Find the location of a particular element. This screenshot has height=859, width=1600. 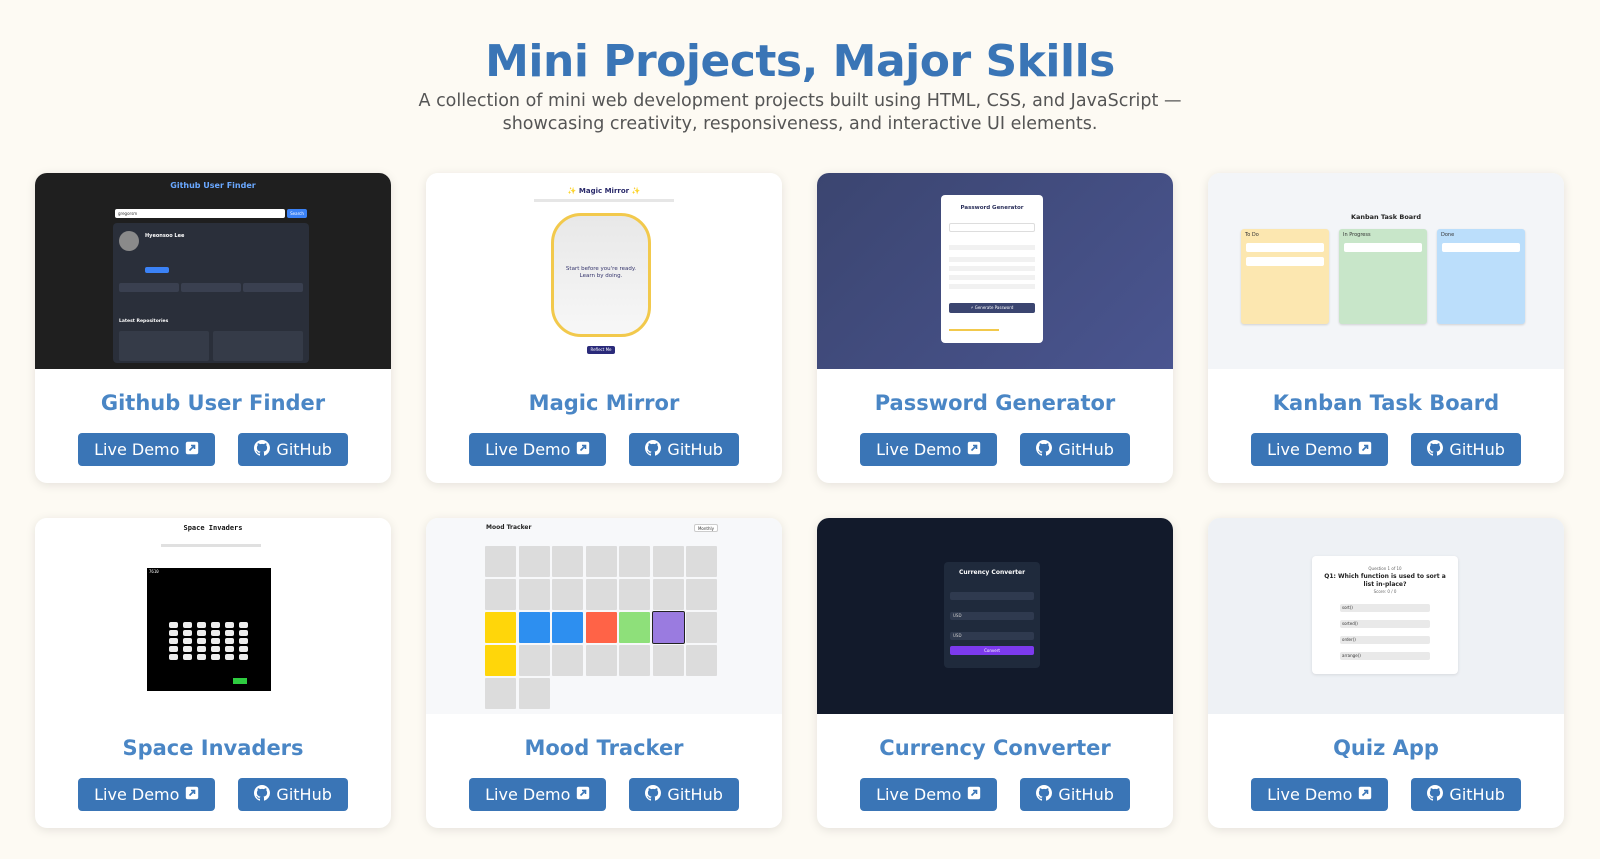

project-preview: Space Invaders 7610 is located at coordinates (213, 616).